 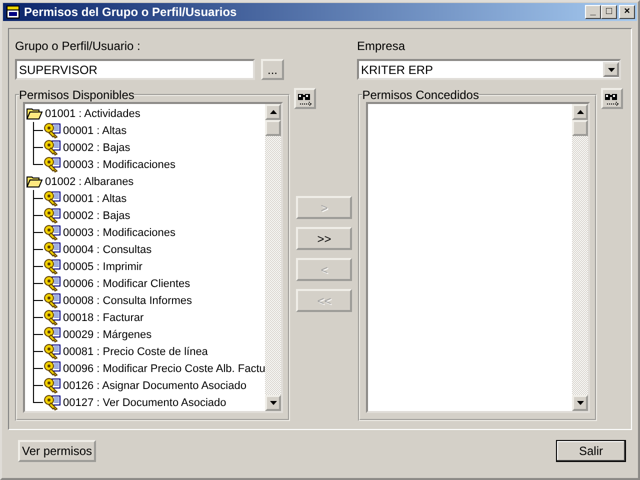 What do you see at coordinates (324, 238) in the screenshot?
I see `move-button: >>` at bounding box center [324, 238].